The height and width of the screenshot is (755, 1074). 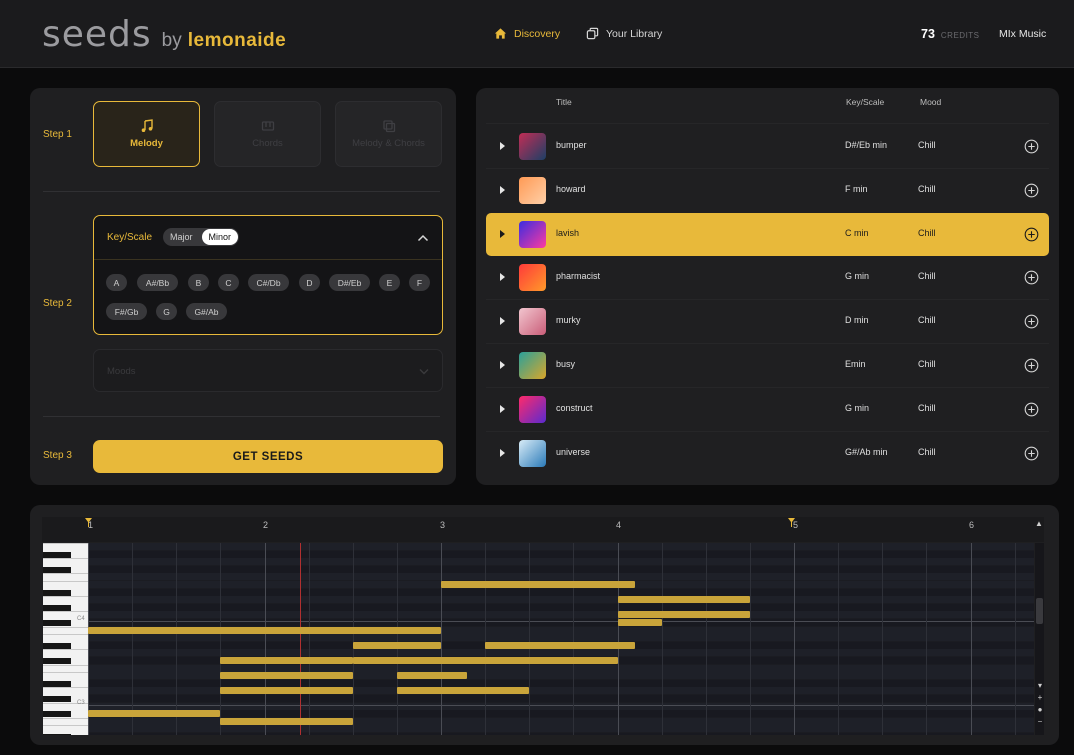 What do you see at coordinates (268, 456) in the screenshot?
I see `get-seeds-button: GET SEEDS` at bounding box center [268, 456].